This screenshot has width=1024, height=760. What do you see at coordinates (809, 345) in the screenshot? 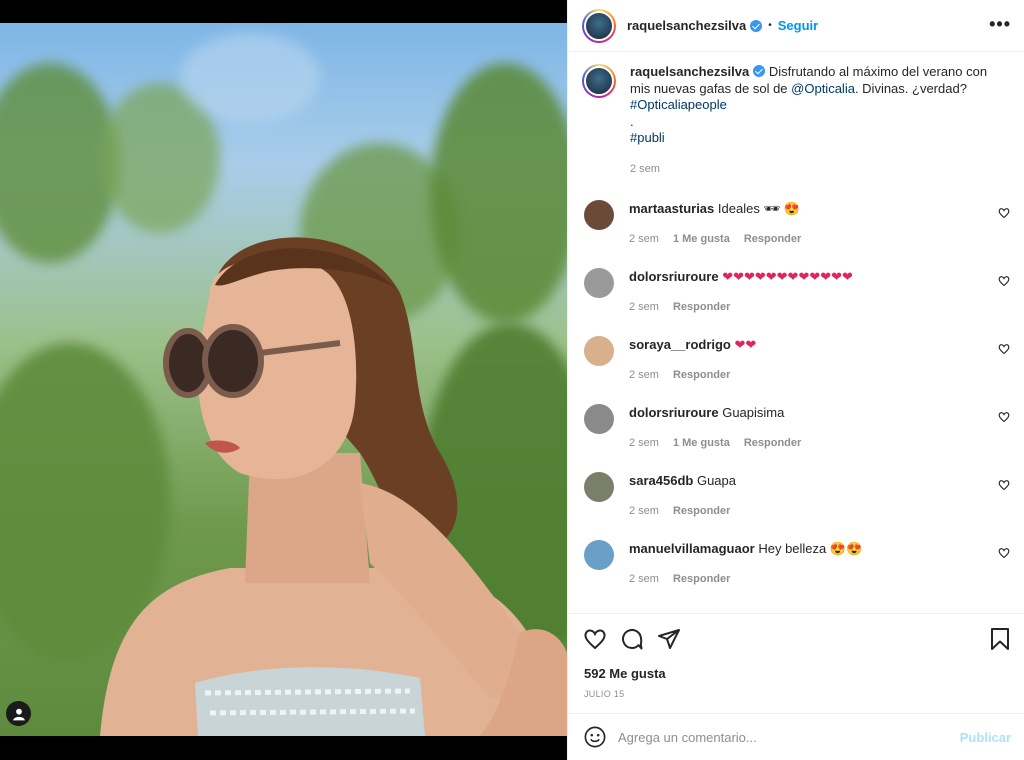
I see `comment-body: soraya__rodrigo ❤❤` at bounding box center [809, 345].